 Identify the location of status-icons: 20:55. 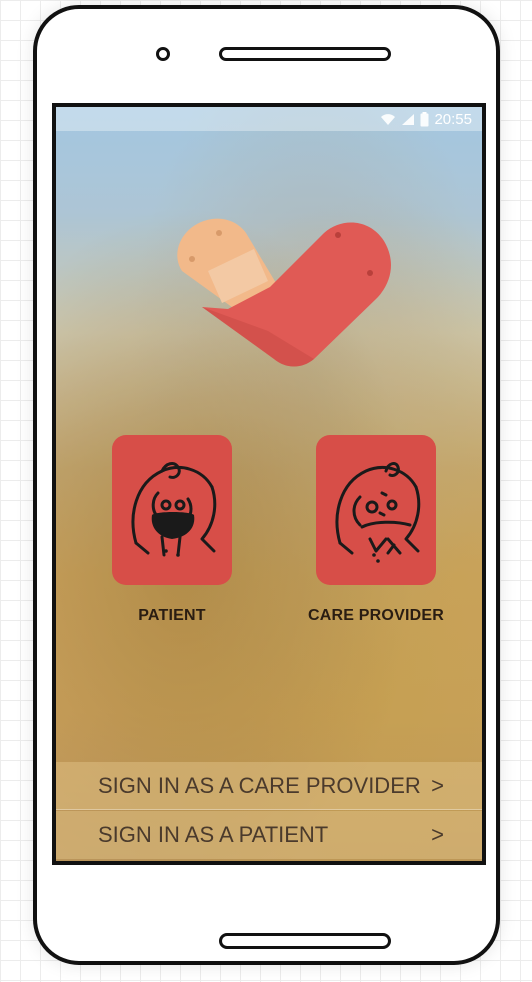
(426, 119).